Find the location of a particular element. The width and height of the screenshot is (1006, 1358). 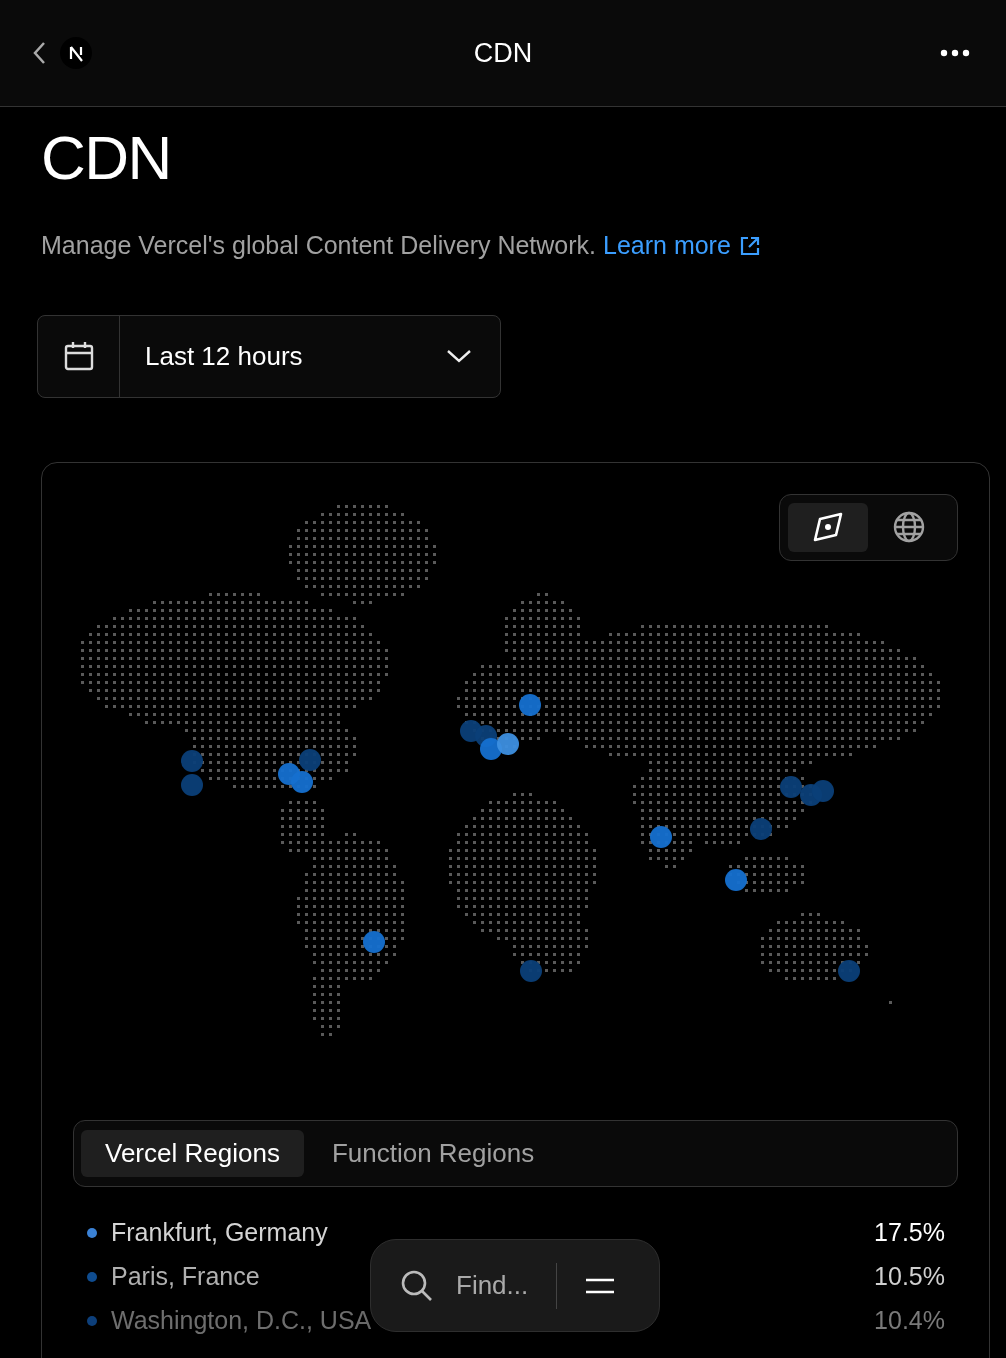

region-share: 10.5% is located at coordinates (909, 1276).